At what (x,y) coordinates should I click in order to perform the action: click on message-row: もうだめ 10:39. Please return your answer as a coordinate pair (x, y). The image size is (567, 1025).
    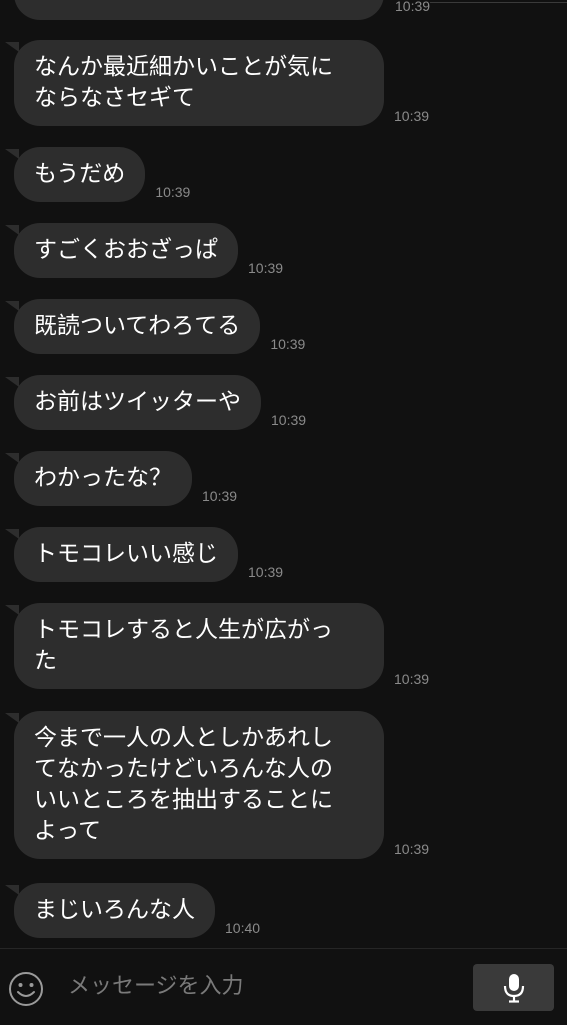
    Looking at the image, I should click on (97, 174).